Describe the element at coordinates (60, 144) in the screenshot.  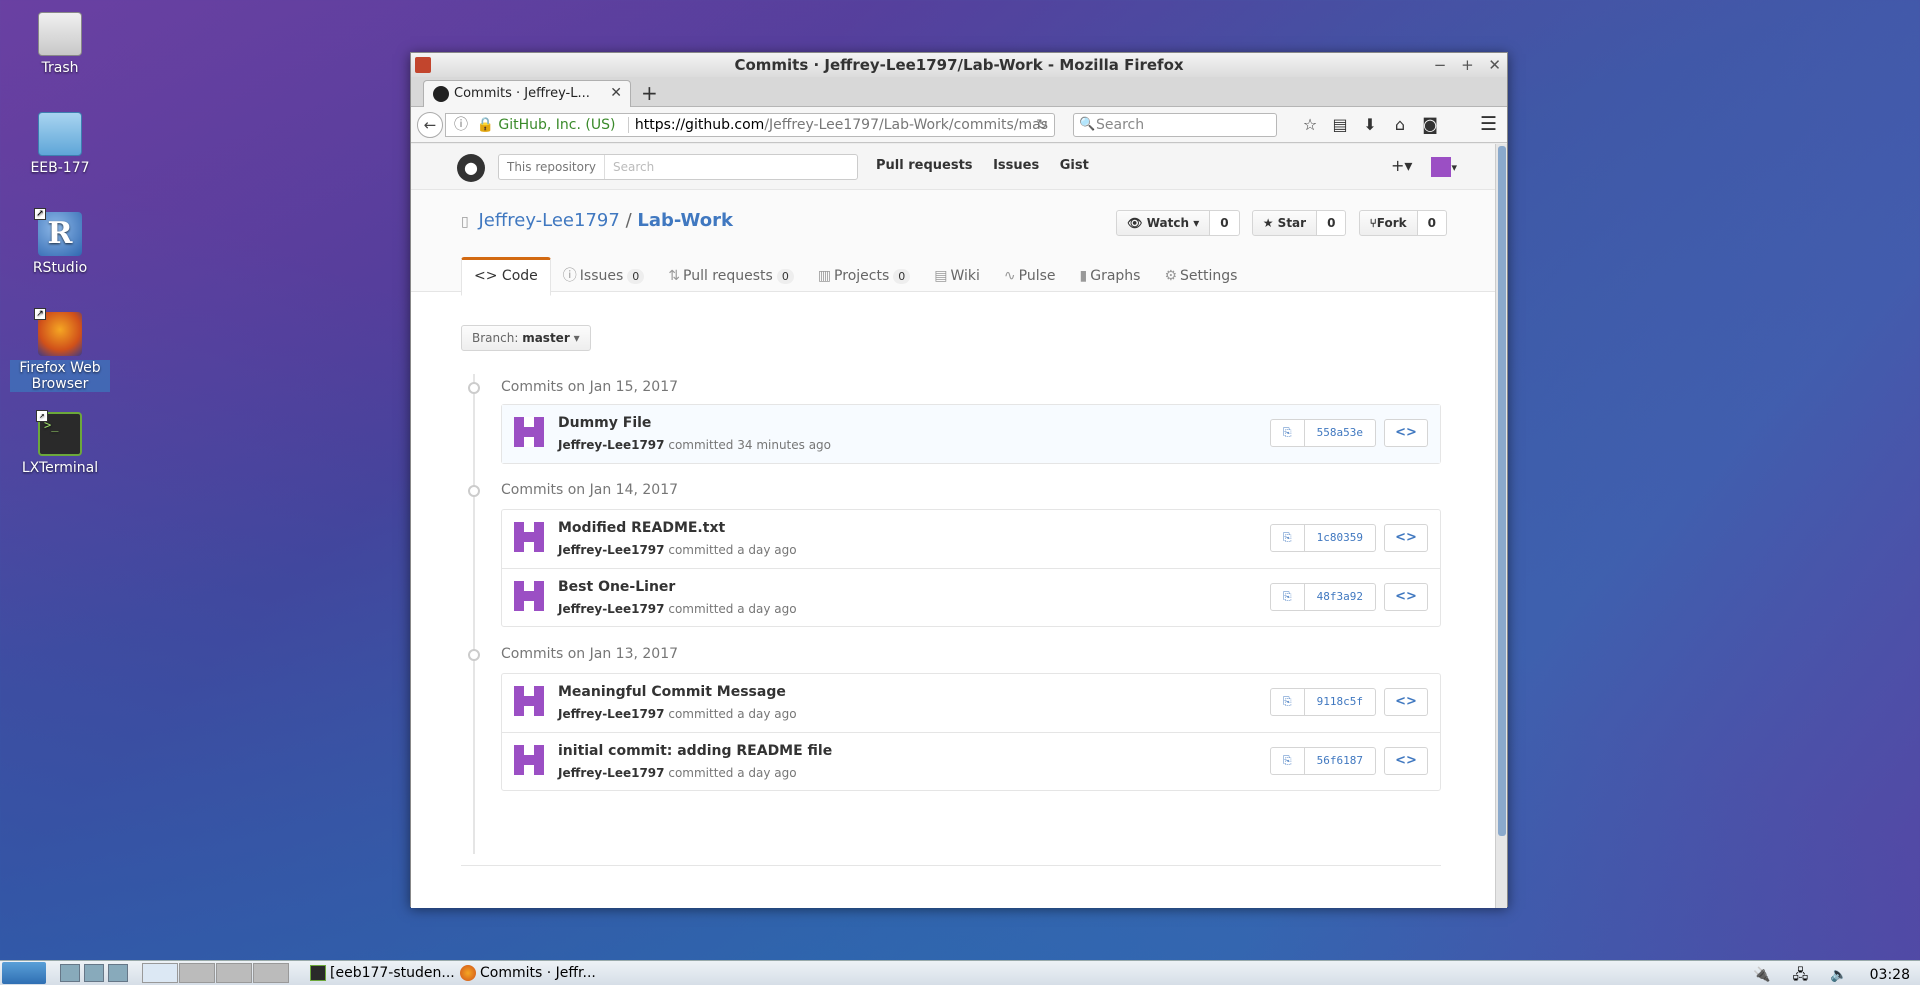
I see `desktop-icon-eeb177: EEB-177` at that location.